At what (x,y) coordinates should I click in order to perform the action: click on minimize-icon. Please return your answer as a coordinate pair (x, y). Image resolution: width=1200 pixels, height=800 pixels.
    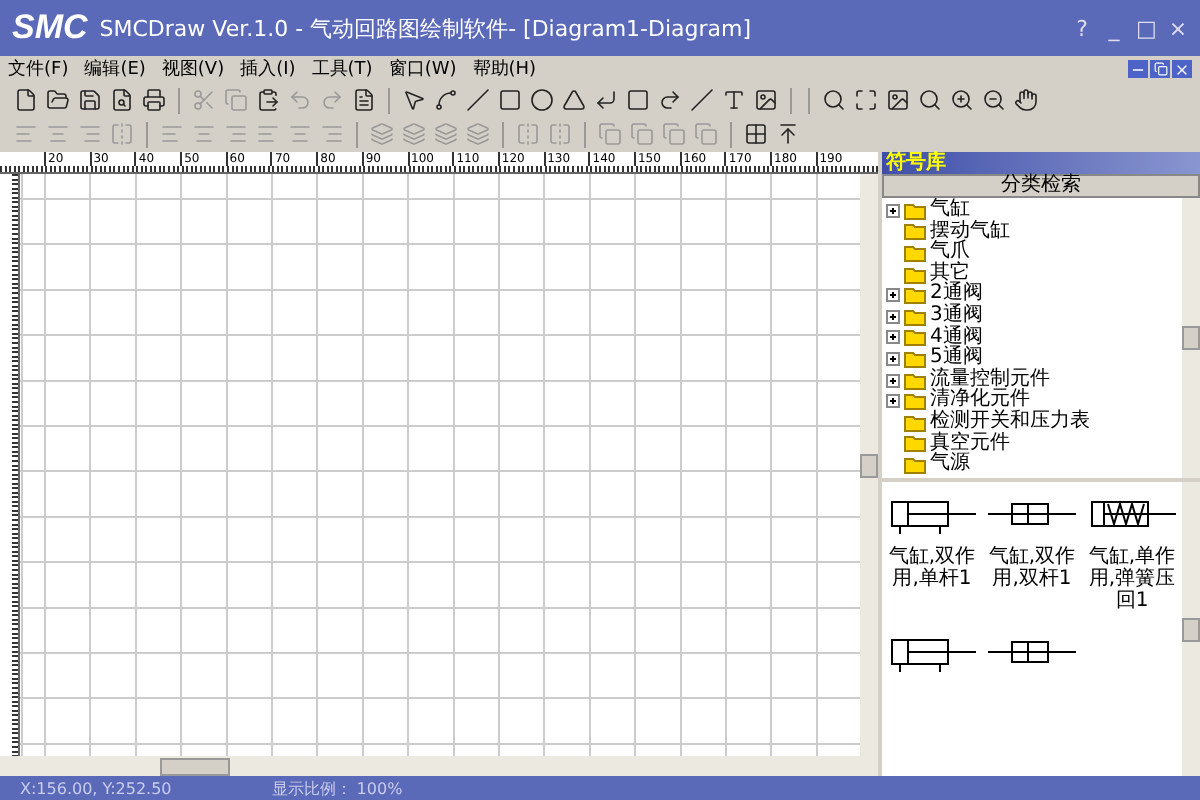
    Looking at the image, I should click on (1138, 69).